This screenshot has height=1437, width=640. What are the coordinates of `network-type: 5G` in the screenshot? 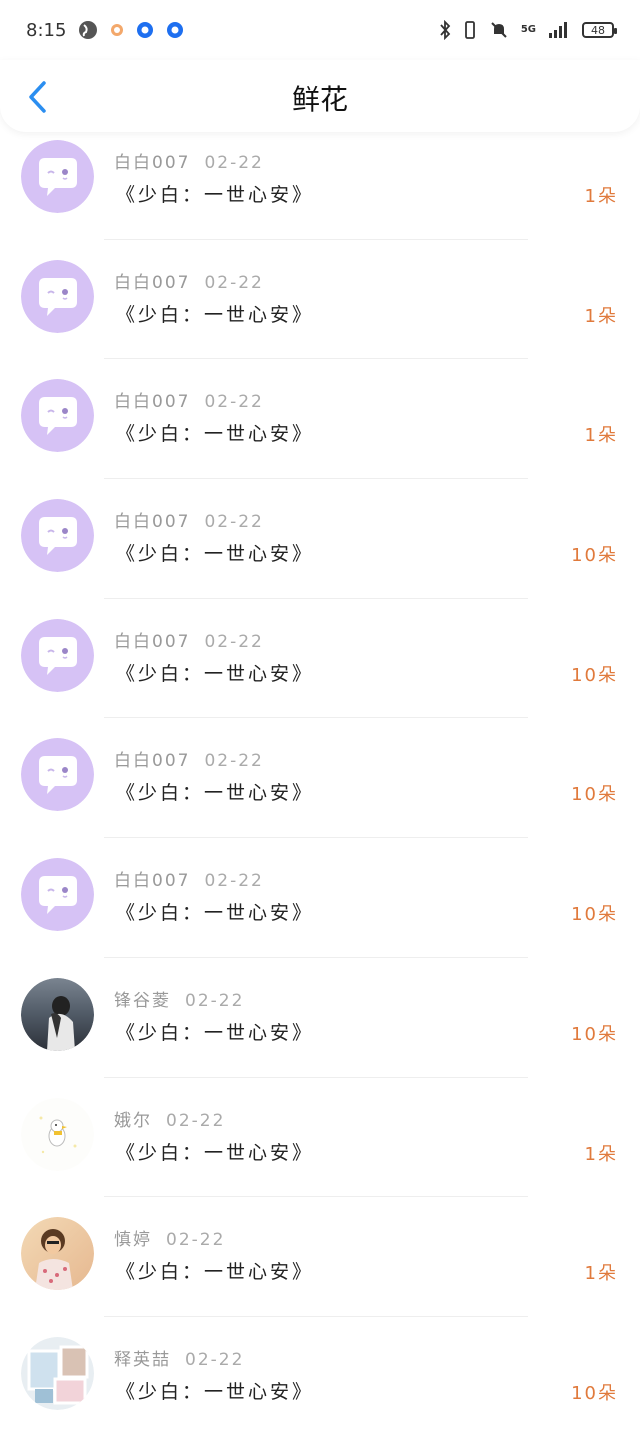 It's located at (528, 29).